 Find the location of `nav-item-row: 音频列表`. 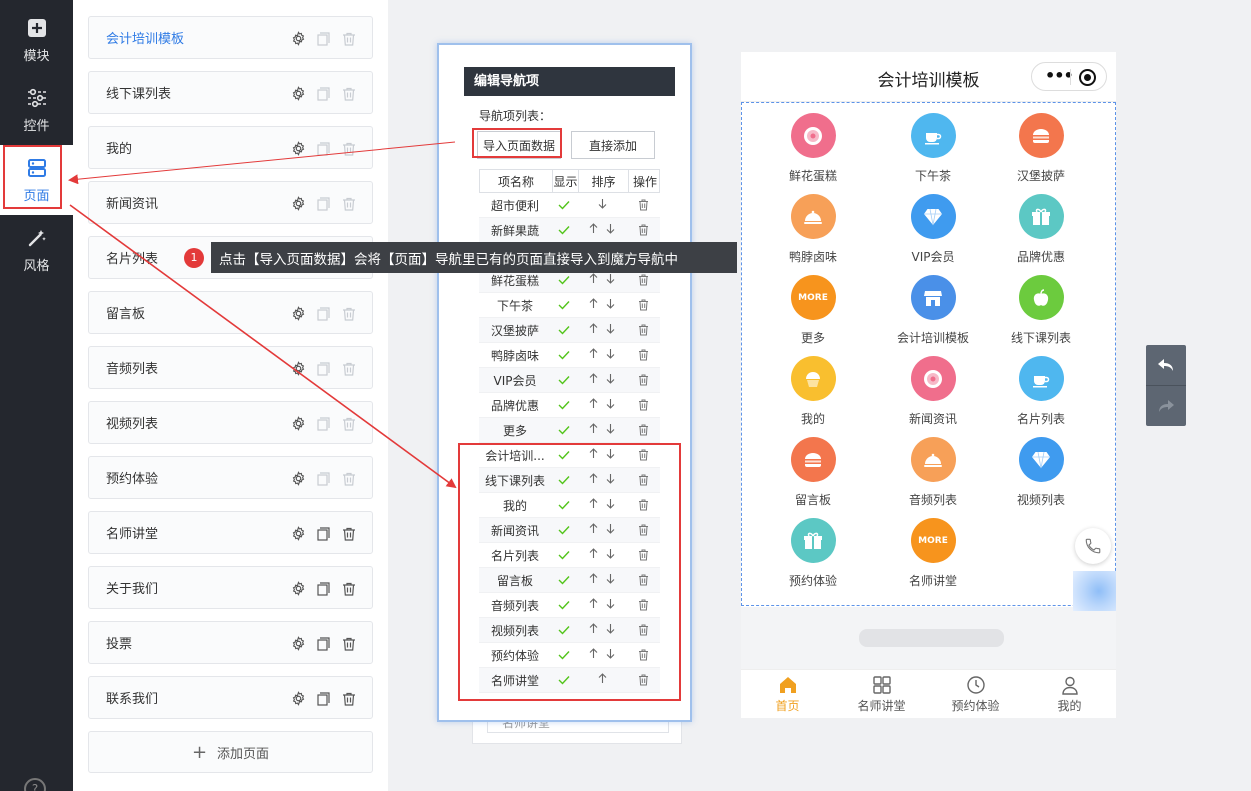

nav-item-row: 音频列表 is located at coordinates (569, 605).